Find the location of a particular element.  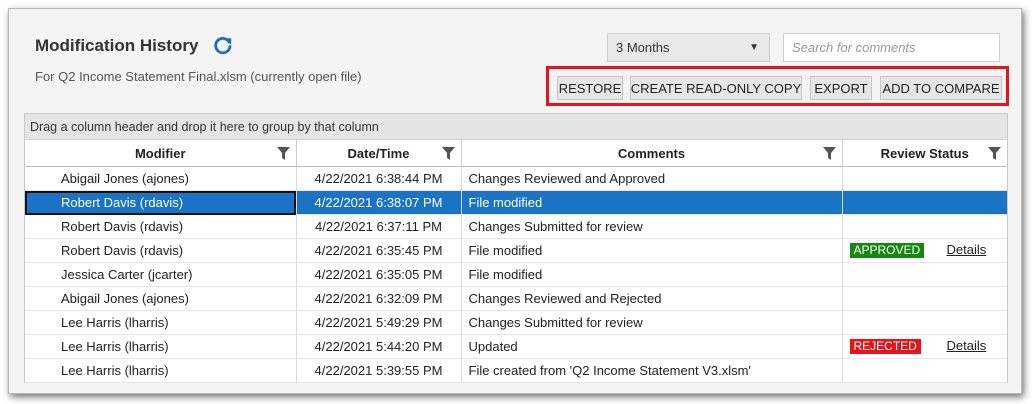

rejected-status-badge: REJECTED is located at coordinates (885, 346).